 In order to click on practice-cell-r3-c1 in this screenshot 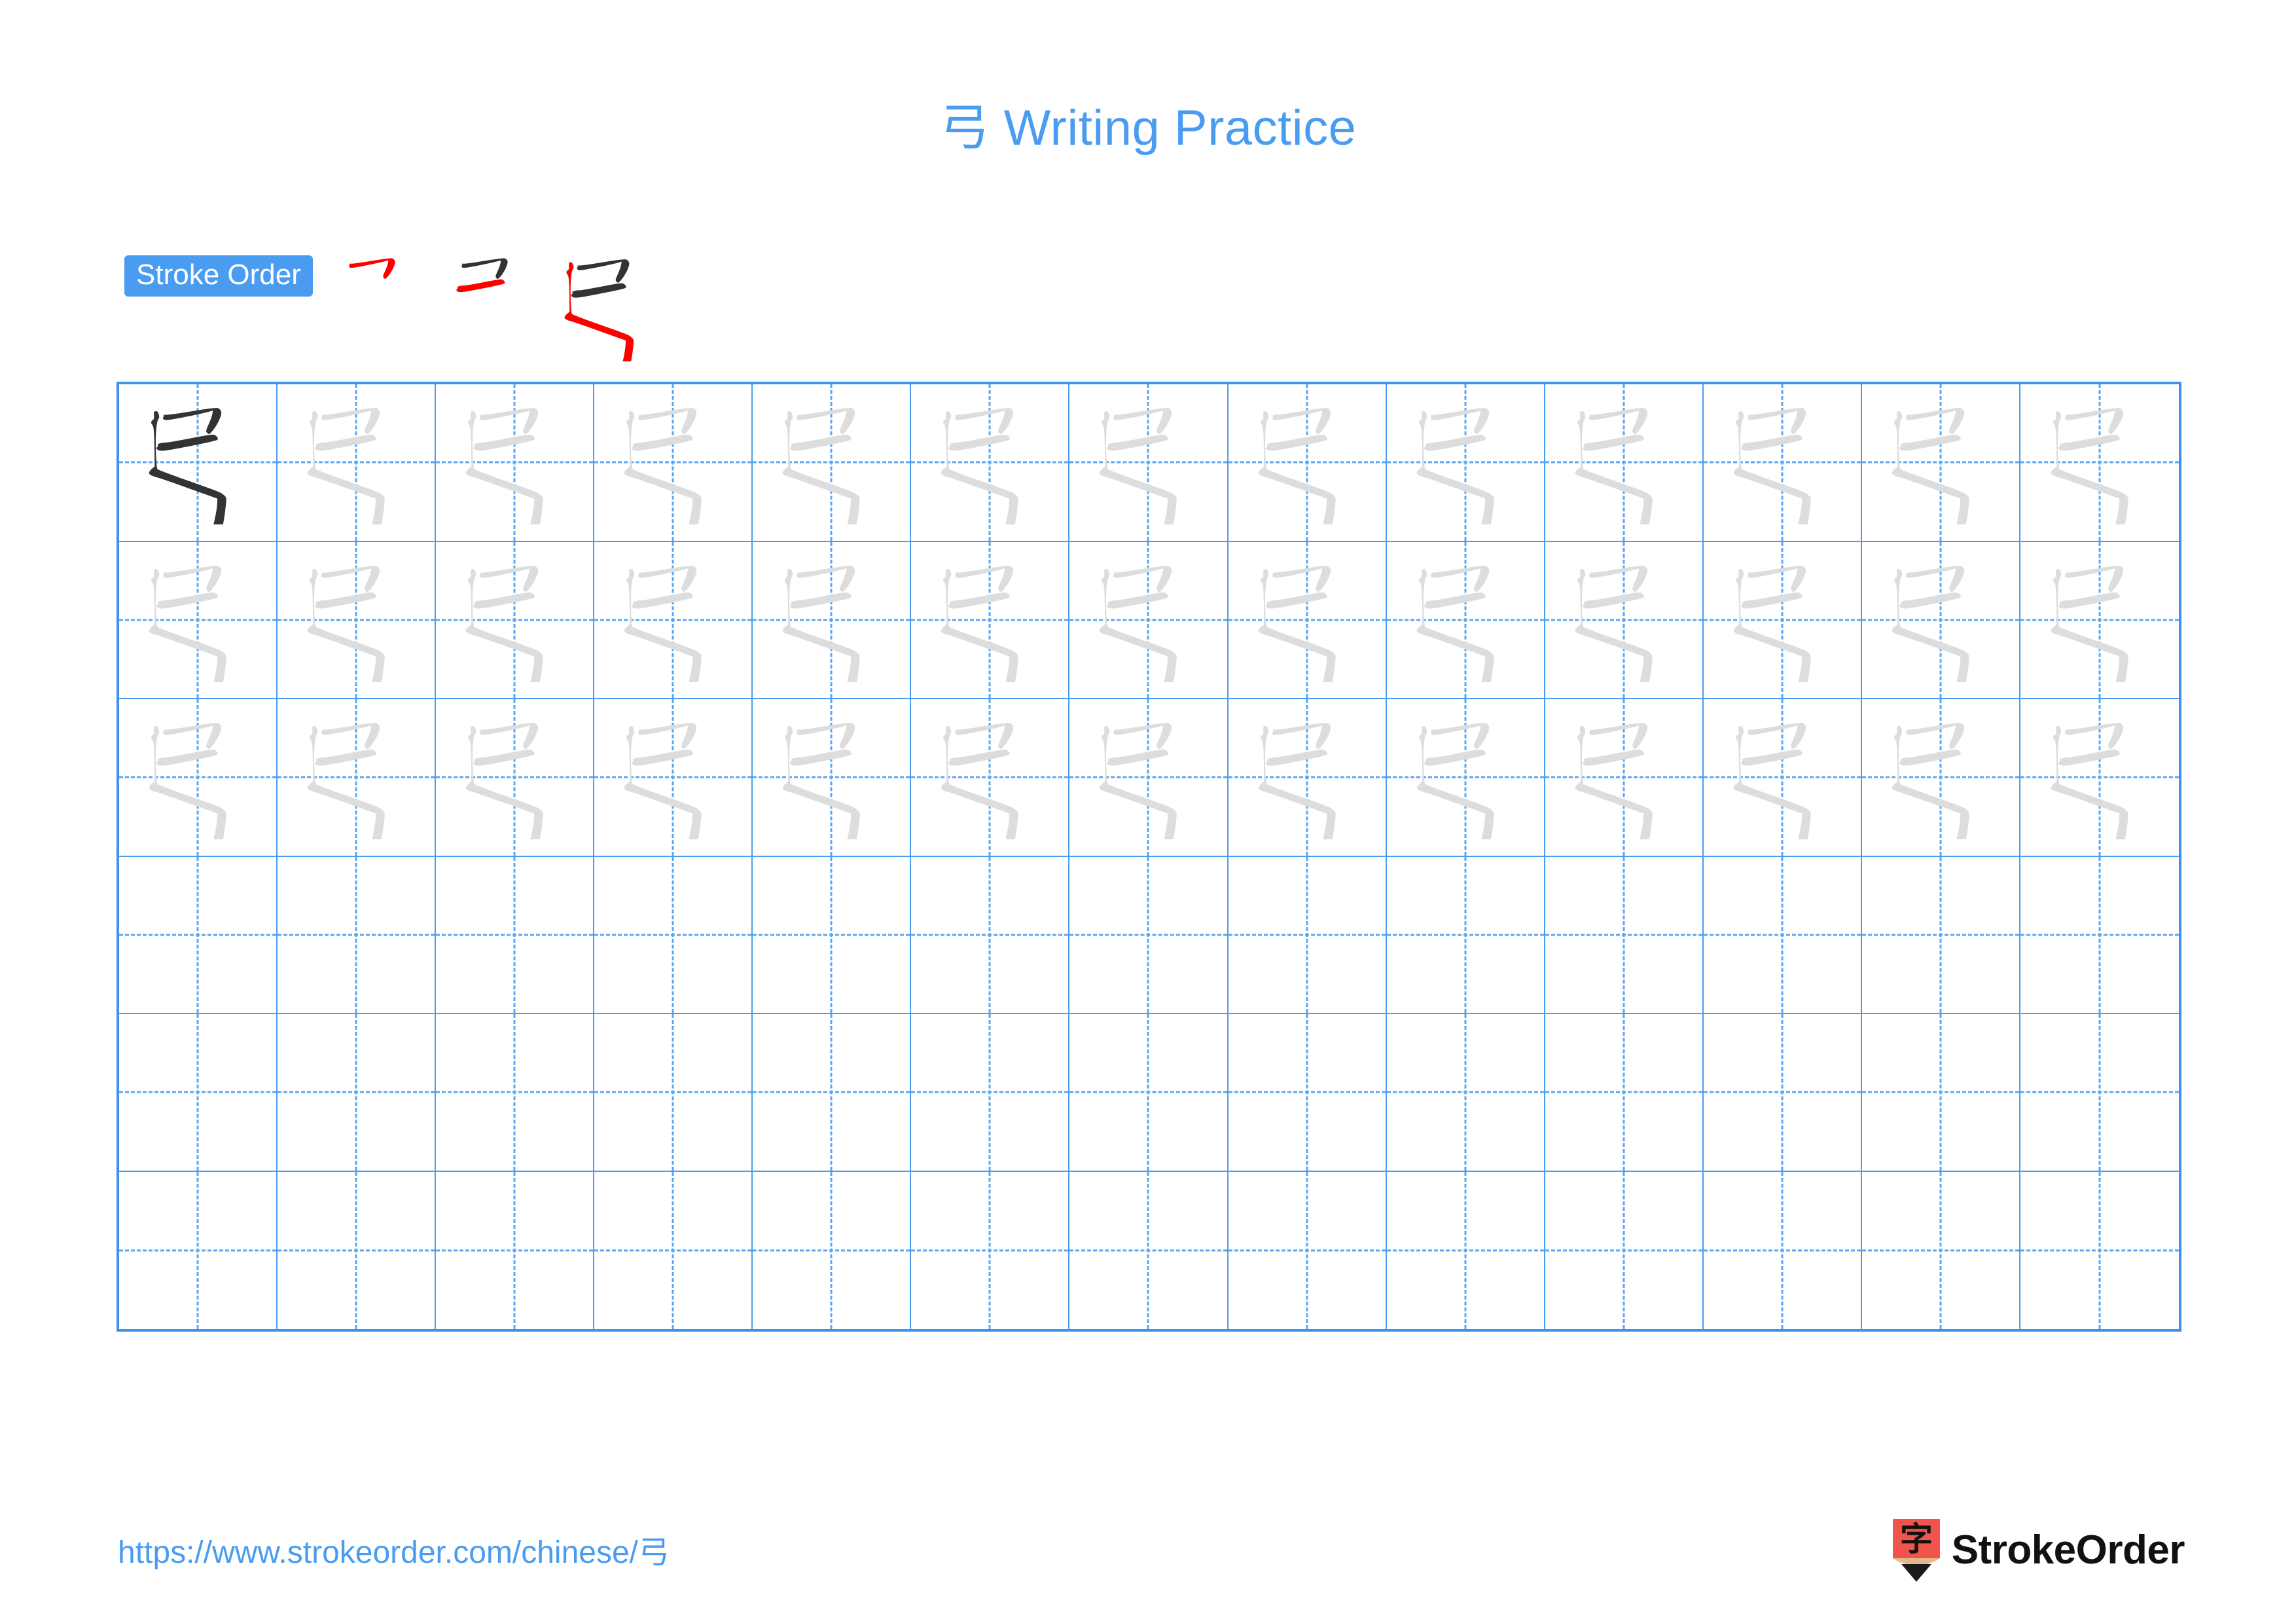, I will do `click(198, 778)`.